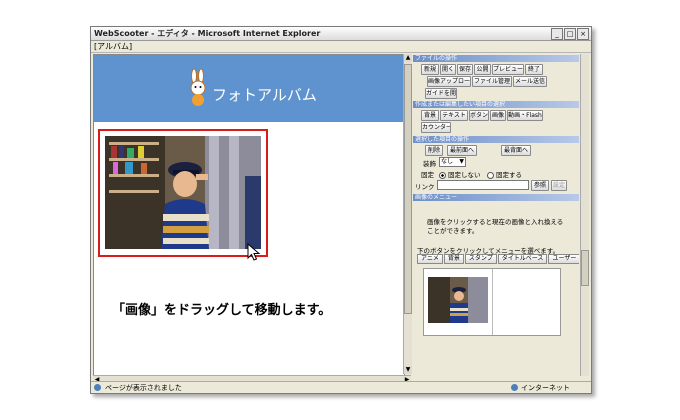 This screenshot has width=680, height=420. Describe the element at coordinates (429, 164) in the screenshot. I see `decoration-label: 装飾` at that location.